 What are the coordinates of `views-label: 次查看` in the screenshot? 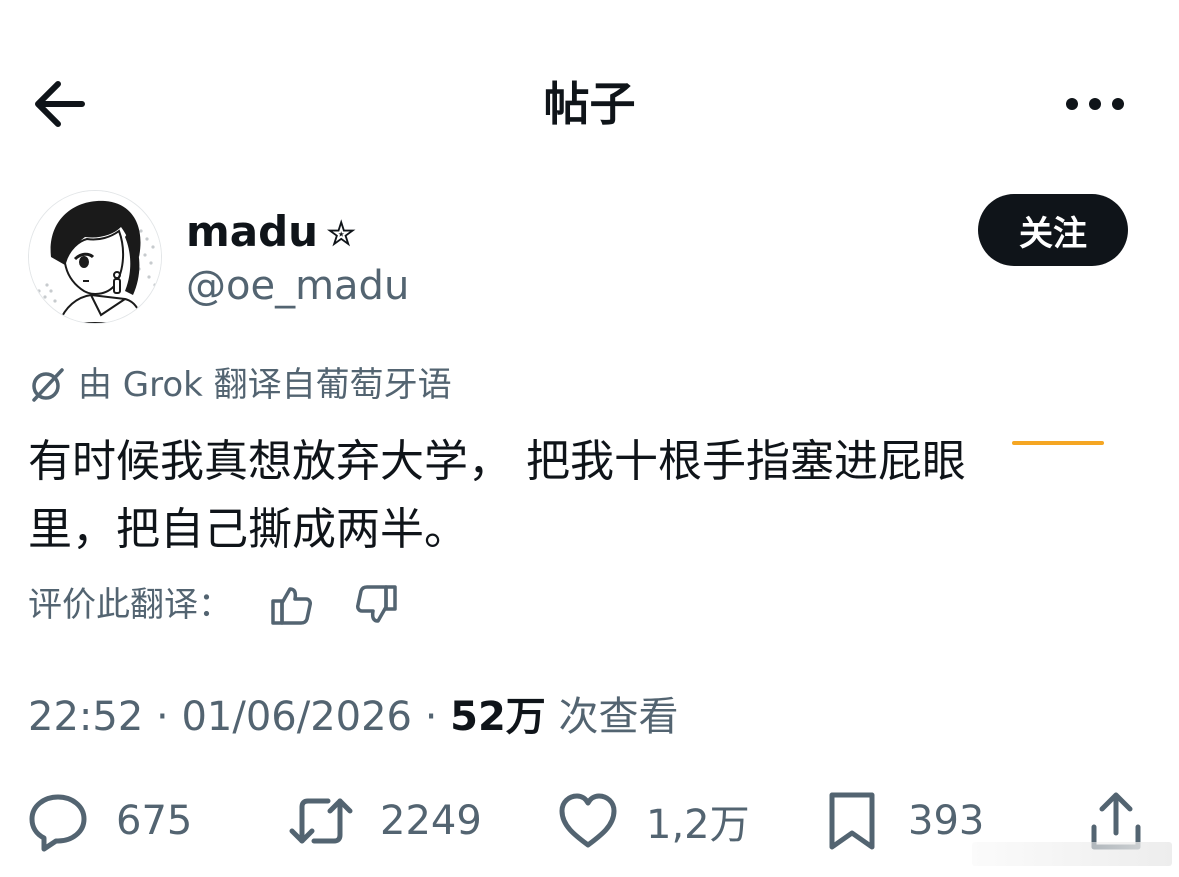 It's located at (618, 717).